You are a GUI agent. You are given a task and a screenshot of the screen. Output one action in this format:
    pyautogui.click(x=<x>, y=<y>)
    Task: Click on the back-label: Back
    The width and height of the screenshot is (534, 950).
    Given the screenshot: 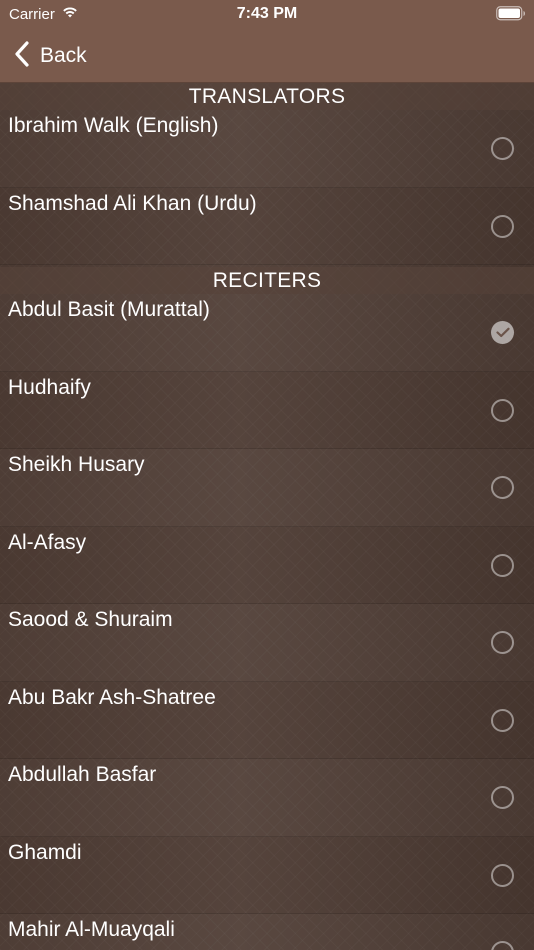 What is the action you would take?
    pyautogui.click(x=63, y=55)
    